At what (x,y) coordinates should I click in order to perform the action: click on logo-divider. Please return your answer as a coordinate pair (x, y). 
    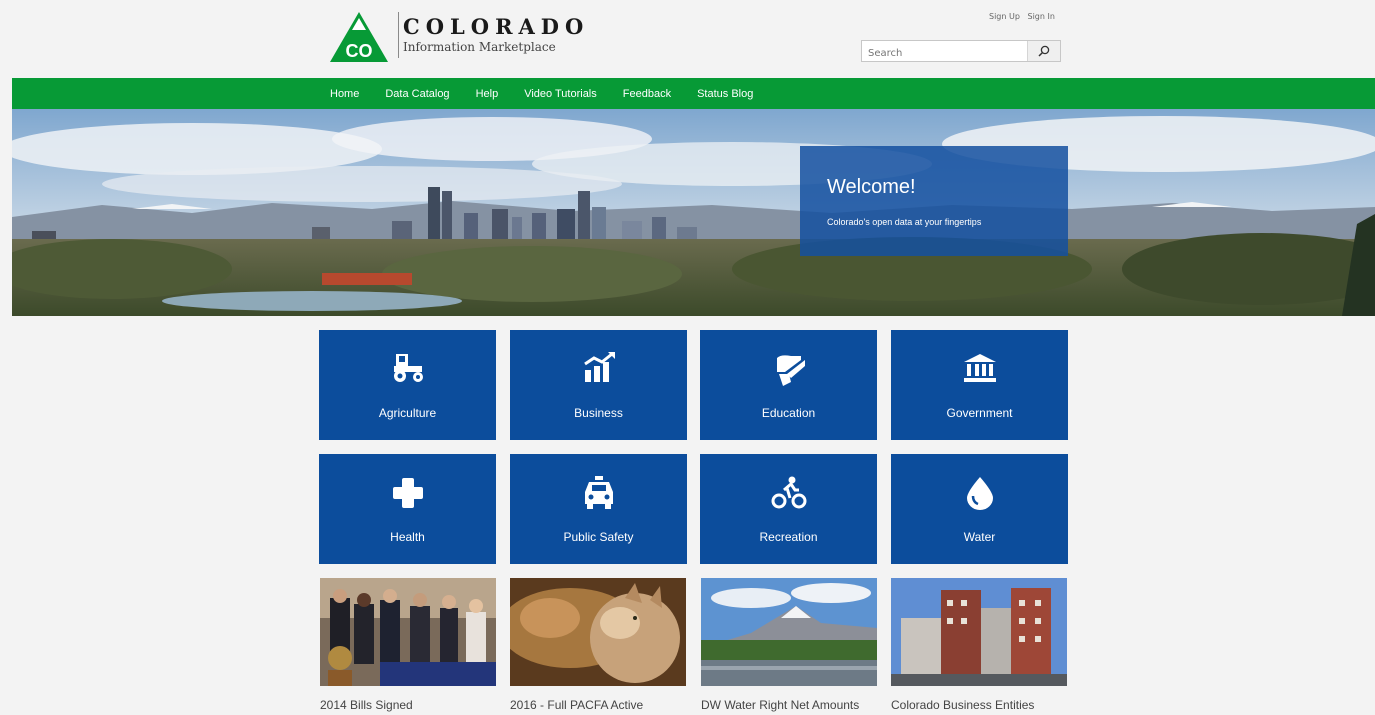
    Looking at the image, I should click on (398, 35).